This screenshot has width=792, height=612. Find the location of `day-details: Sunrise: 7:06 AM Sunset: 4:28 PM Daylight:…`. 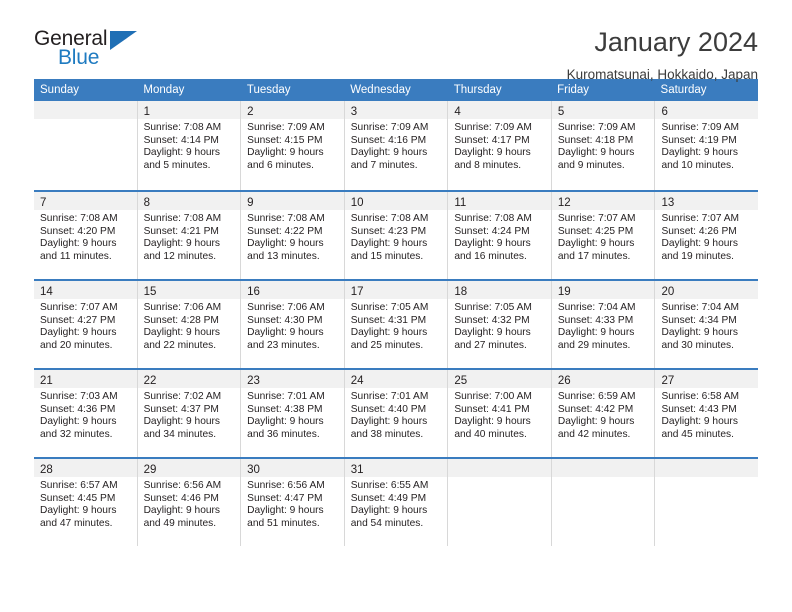

day-details: Sunrise: 7:06 AM Sunset: 4:28 PM Daylight:… is located at coordinates (189, 325).